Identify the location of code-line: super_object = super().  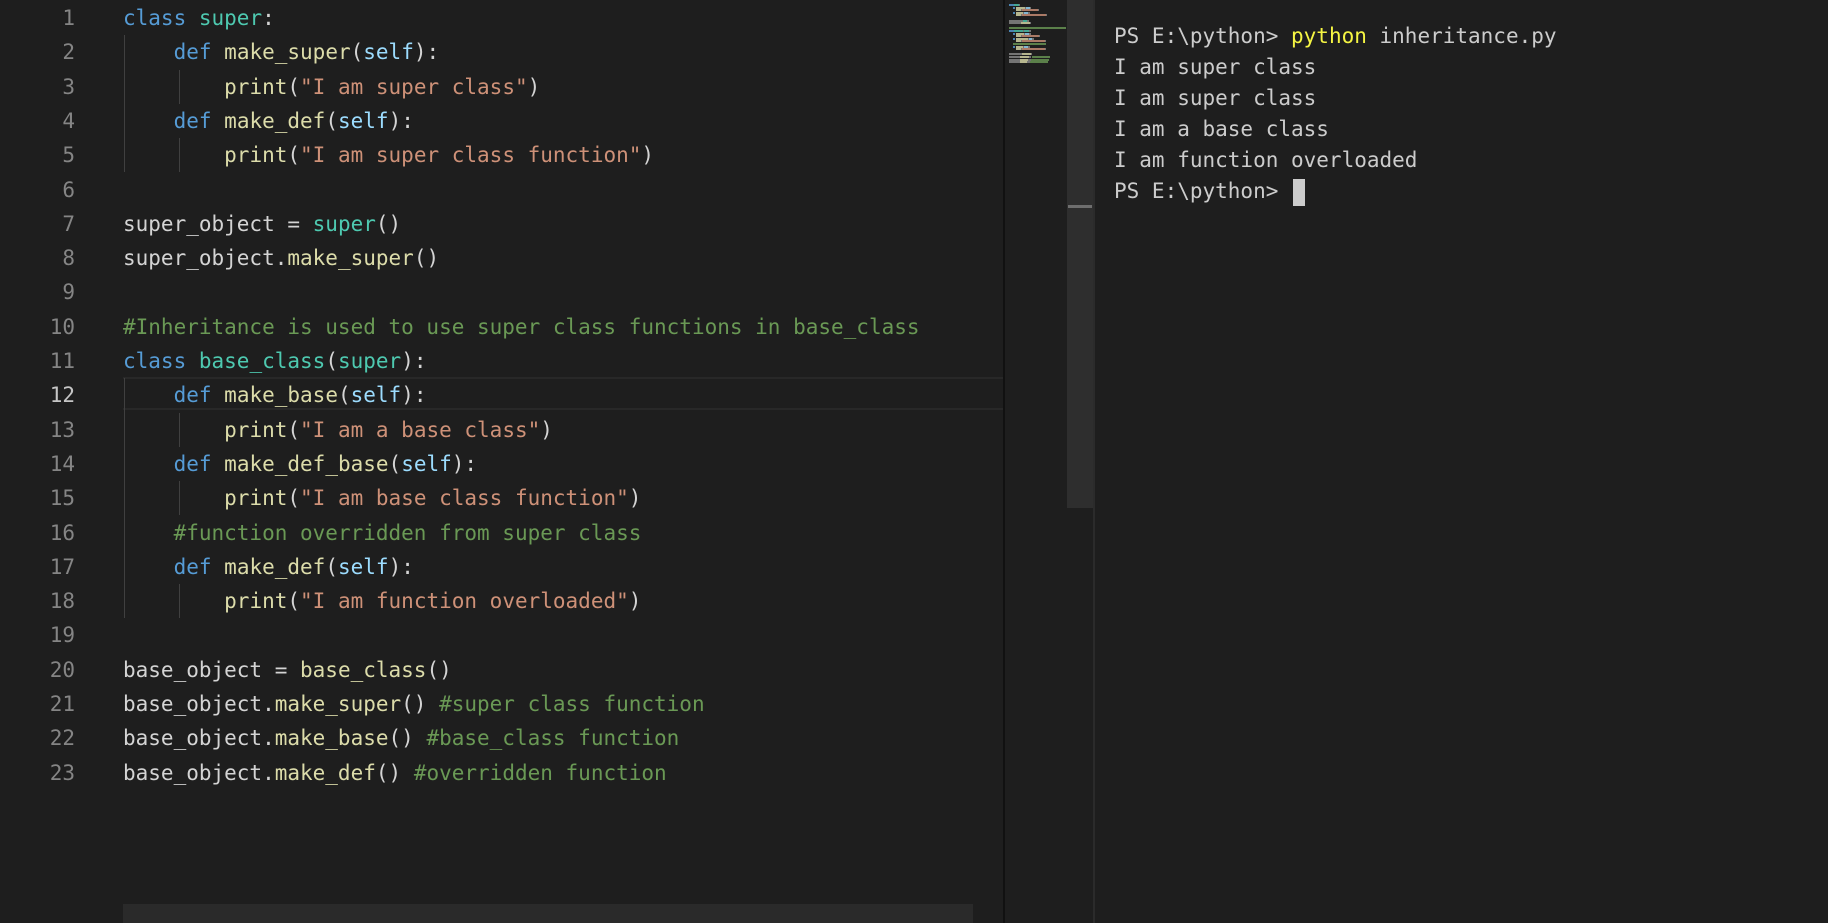
(262, 224).